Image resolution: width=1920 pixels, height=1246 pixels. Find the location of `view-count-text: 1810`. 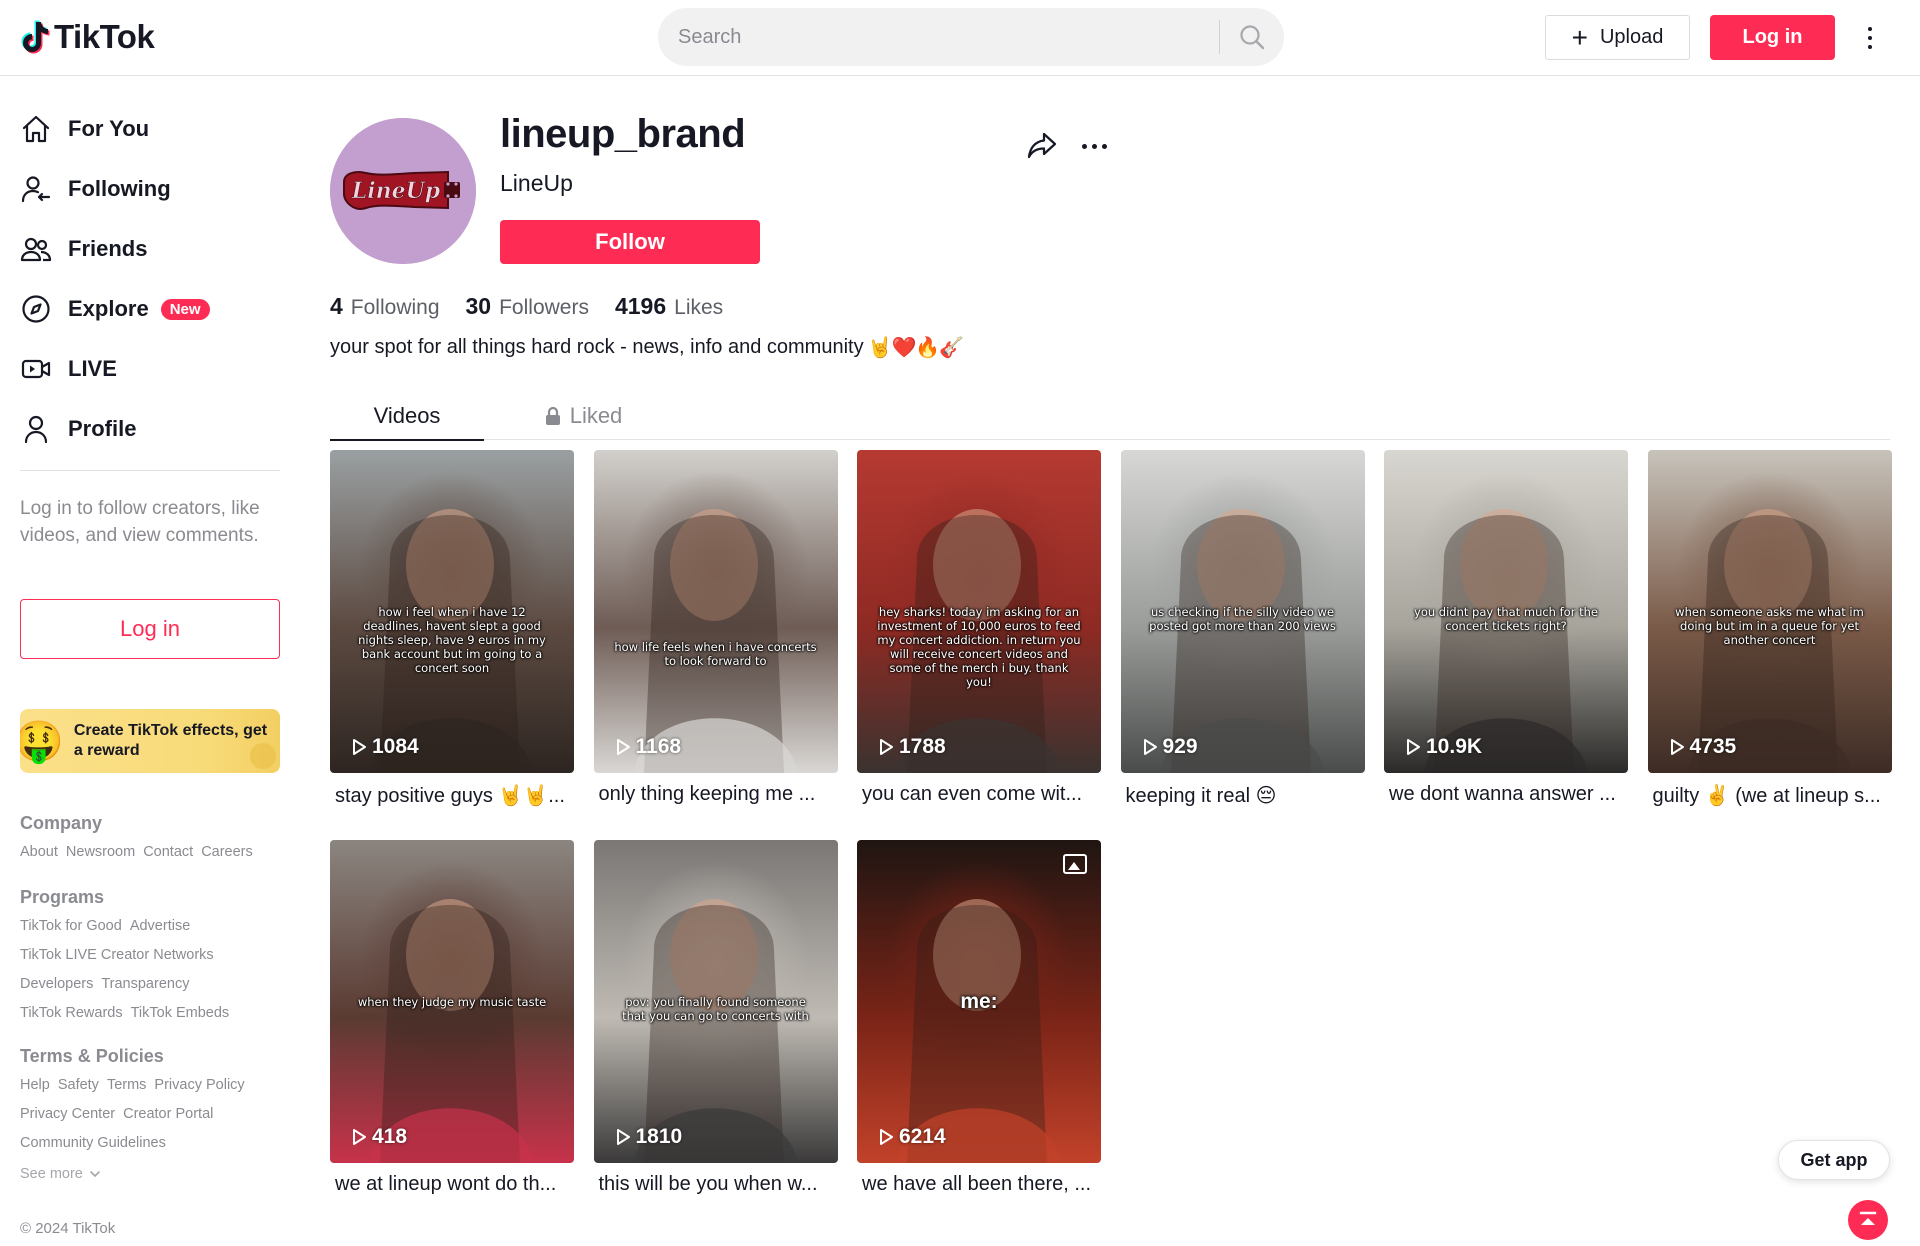

view-count-text: 1810 is located at coordinates (659, 1136).